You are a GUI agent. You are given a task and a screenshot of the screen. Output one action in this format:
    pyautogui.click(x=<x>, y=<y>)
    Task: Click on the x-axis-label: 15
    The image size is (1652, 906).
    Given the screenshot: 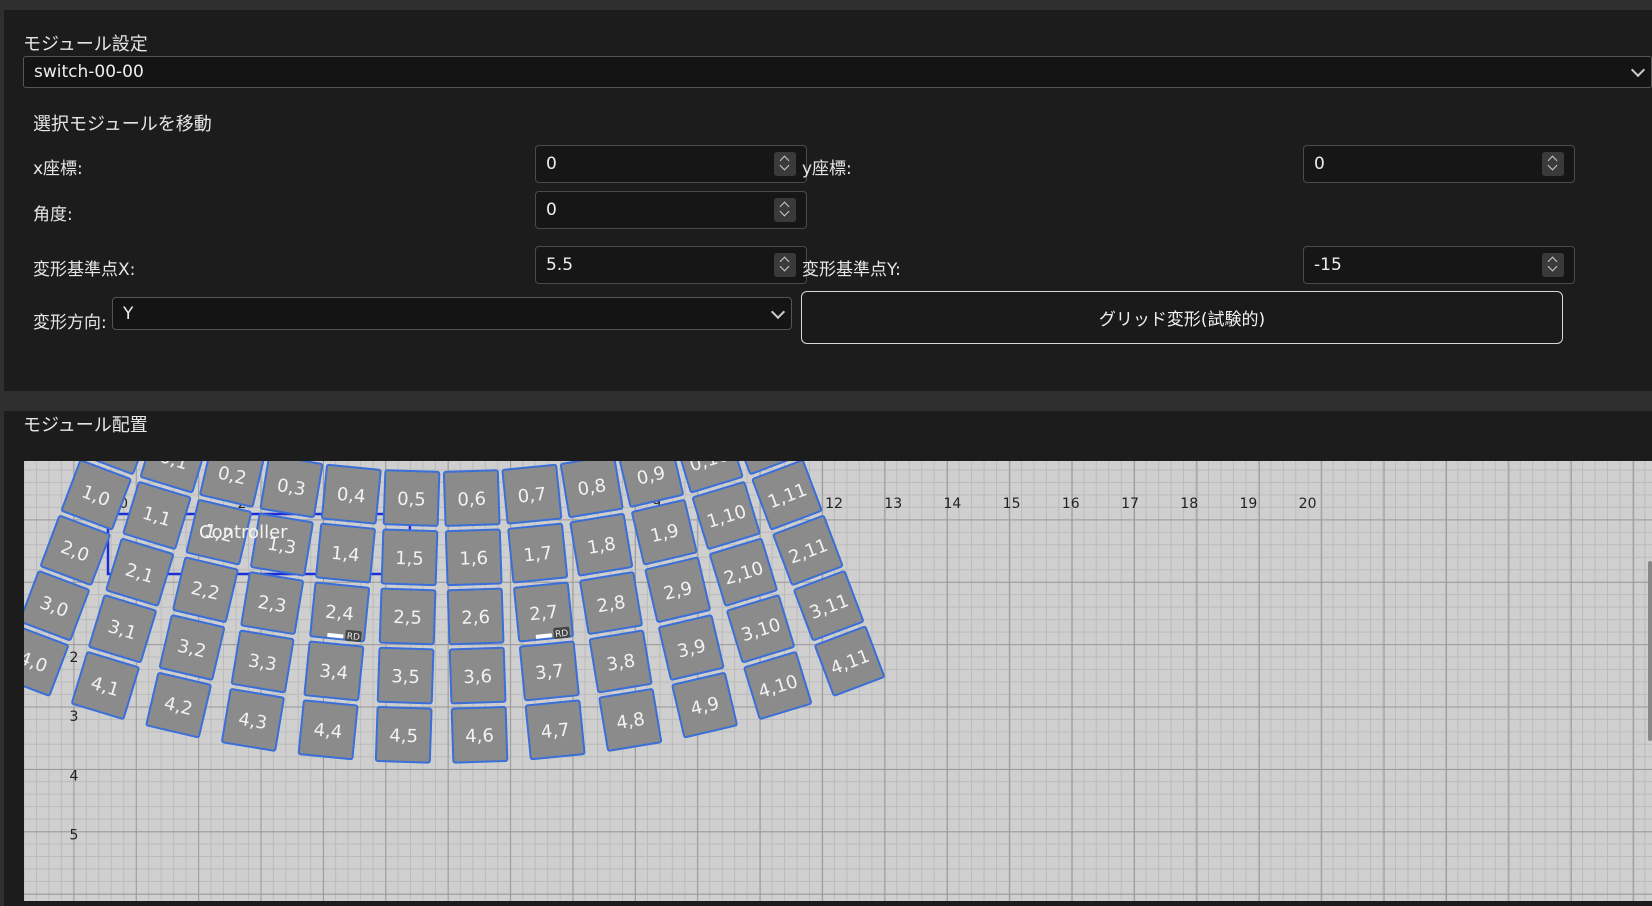 What is the action you would take?
    pyautogui.click(x=1012, y=504)
    